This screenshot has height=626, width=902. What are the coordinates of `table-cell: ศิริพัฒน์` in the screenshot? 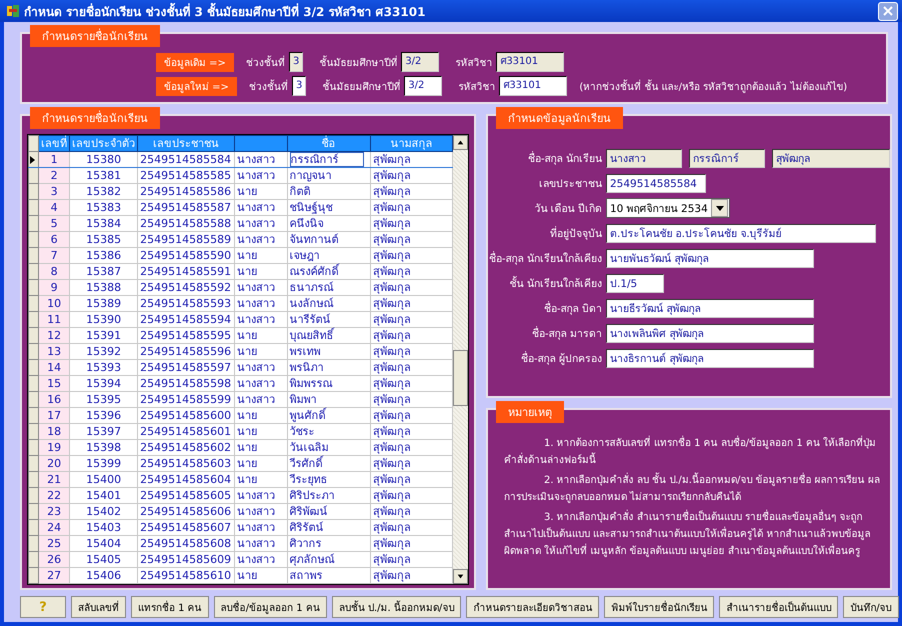 It's located at (309, 511).